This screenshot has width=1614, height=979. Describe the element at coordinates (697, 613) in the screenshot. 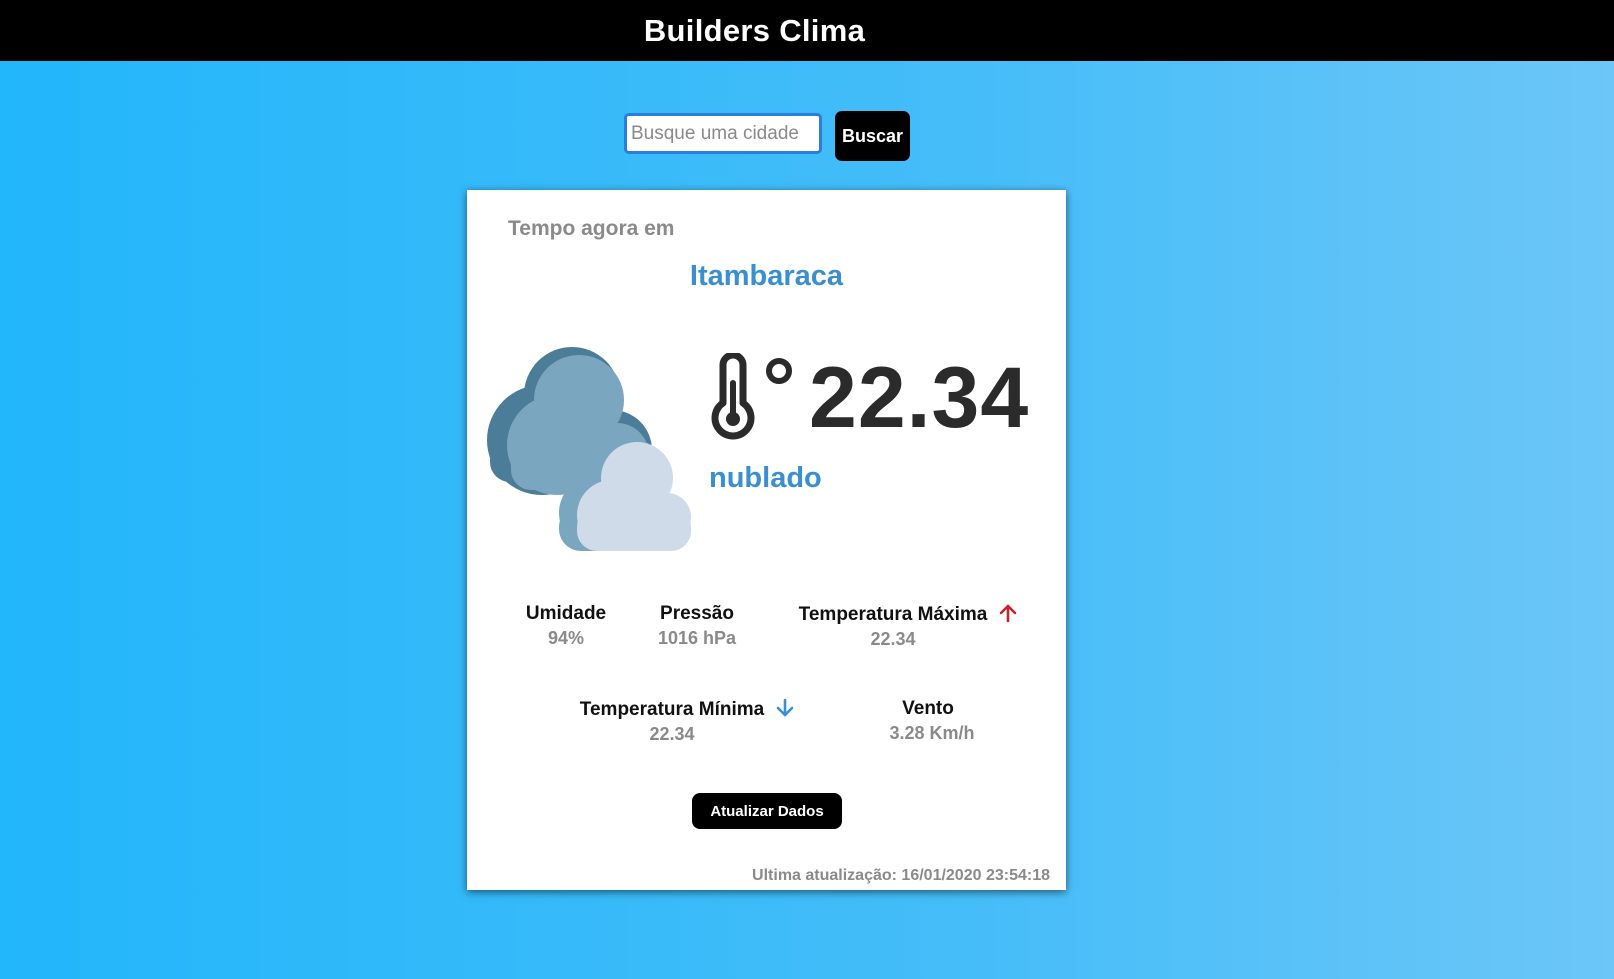

I see `pressure-label: Pressão` at that location.